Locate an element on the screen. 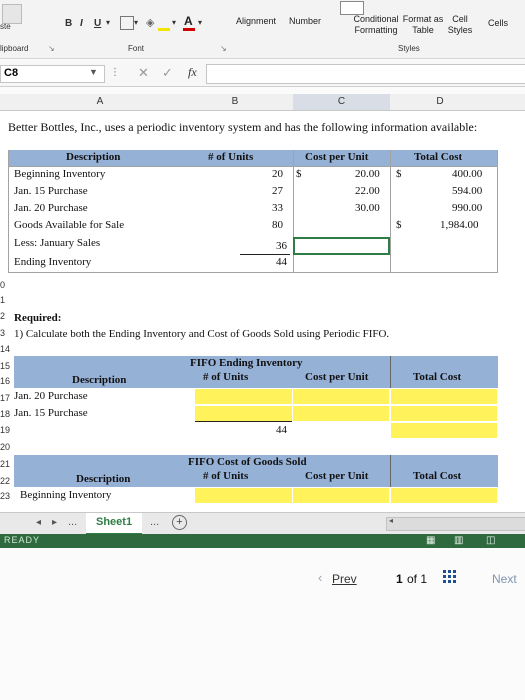 This screenshot has height=700, width=525. function-icon: fx is located at coordinates (192, 72).